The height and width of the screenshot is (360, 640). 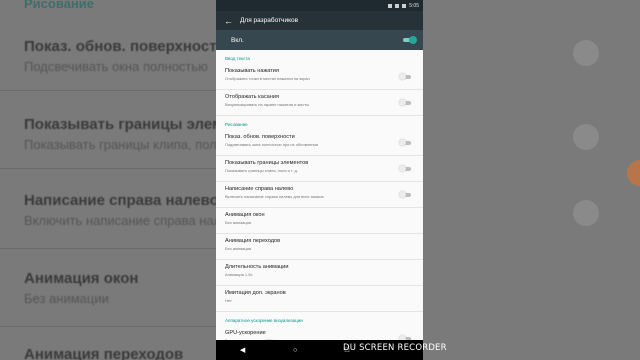 What do you see at coordinates (81, 278) in the screenshot?
I see `bg-item-title: Анимация окон` at bounding box center [81, 278].